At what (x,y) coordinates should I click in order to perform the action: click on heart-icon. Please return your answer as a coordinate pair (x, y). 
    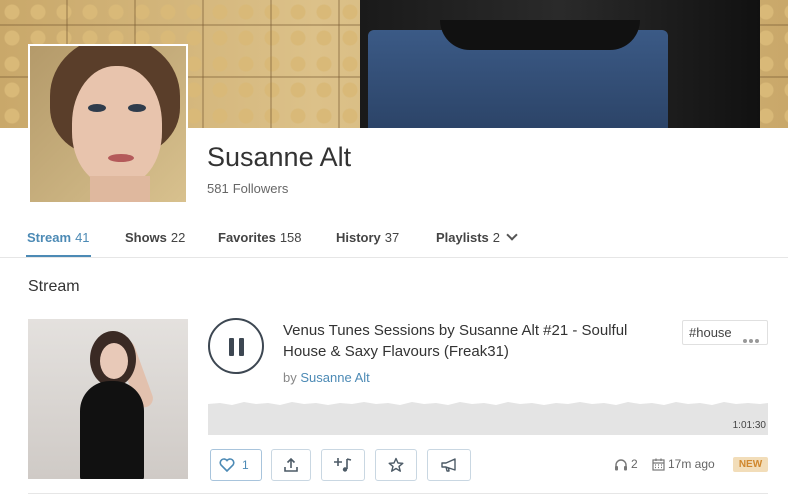
    Looking at the image, I should click on (227, 465).